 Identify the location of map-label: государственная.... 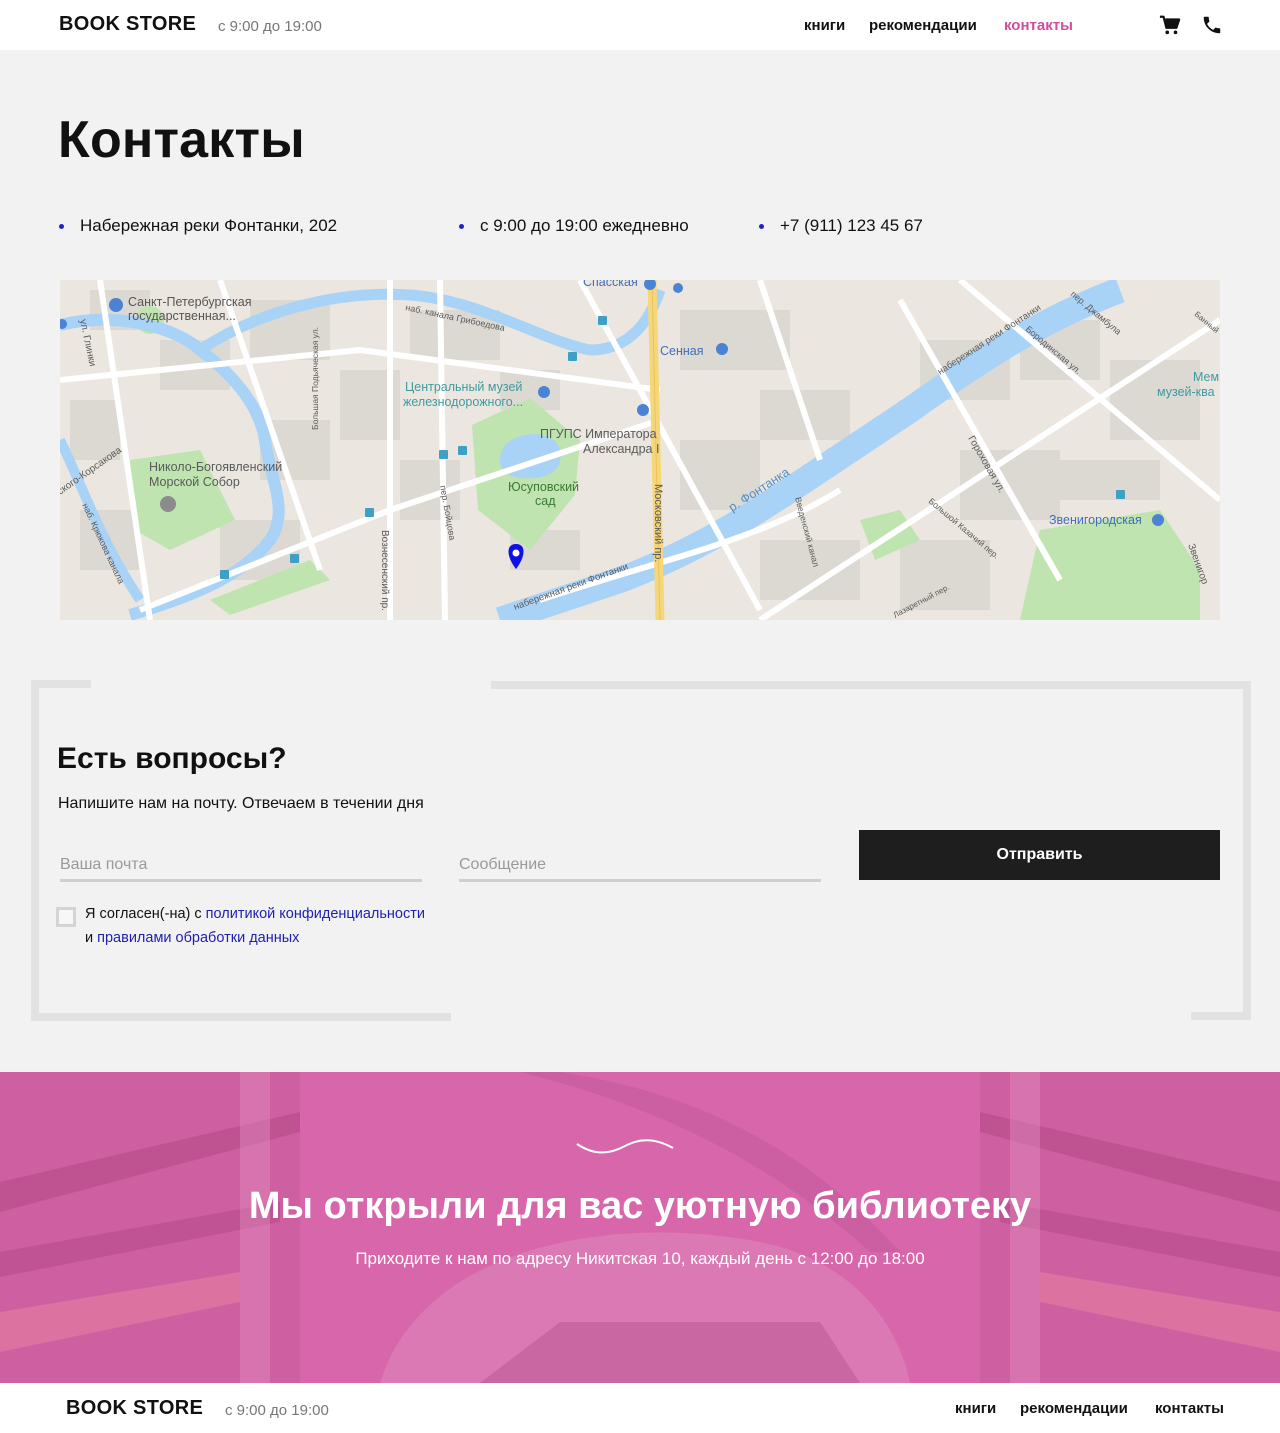
(182, 316).